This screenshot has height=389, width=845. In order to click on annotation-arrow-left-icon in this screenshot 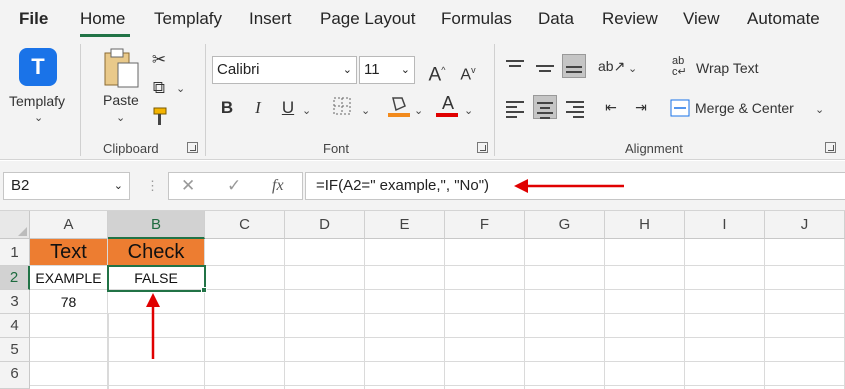, I will do `click(569, 186)`.